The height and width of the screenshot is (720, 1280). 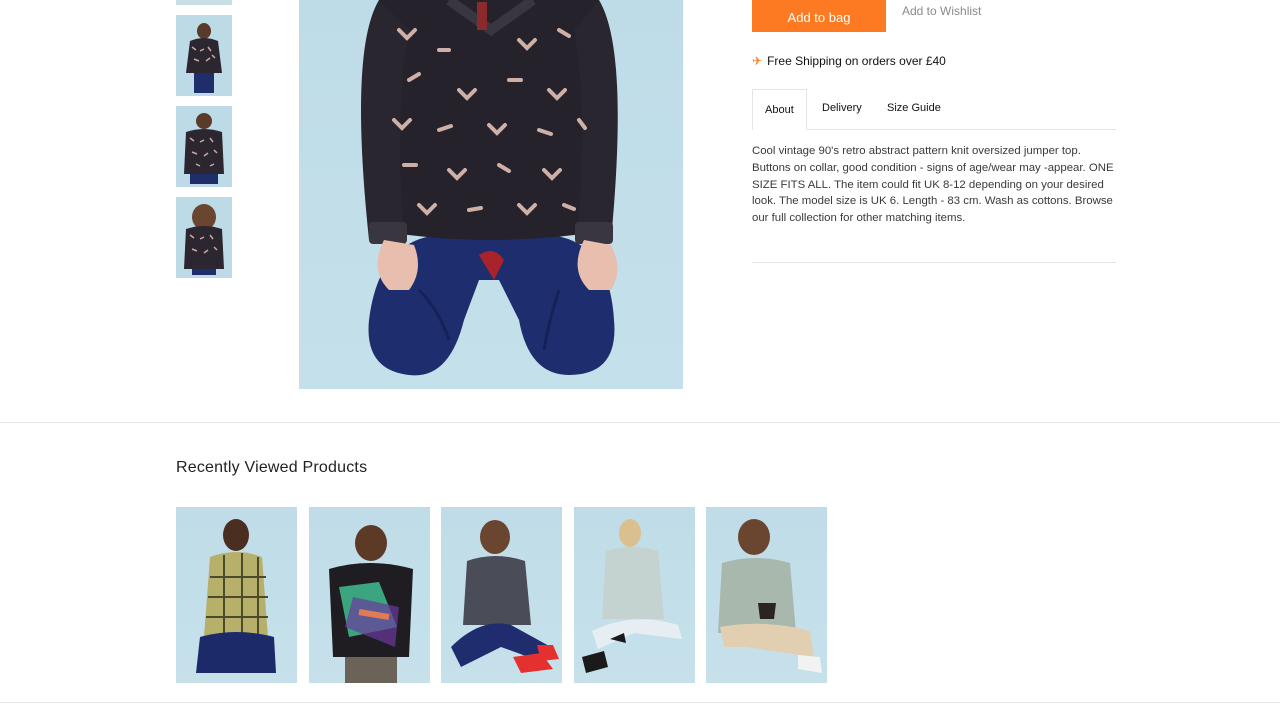 I want to click on model-illustration, so click(x=489, y=188).